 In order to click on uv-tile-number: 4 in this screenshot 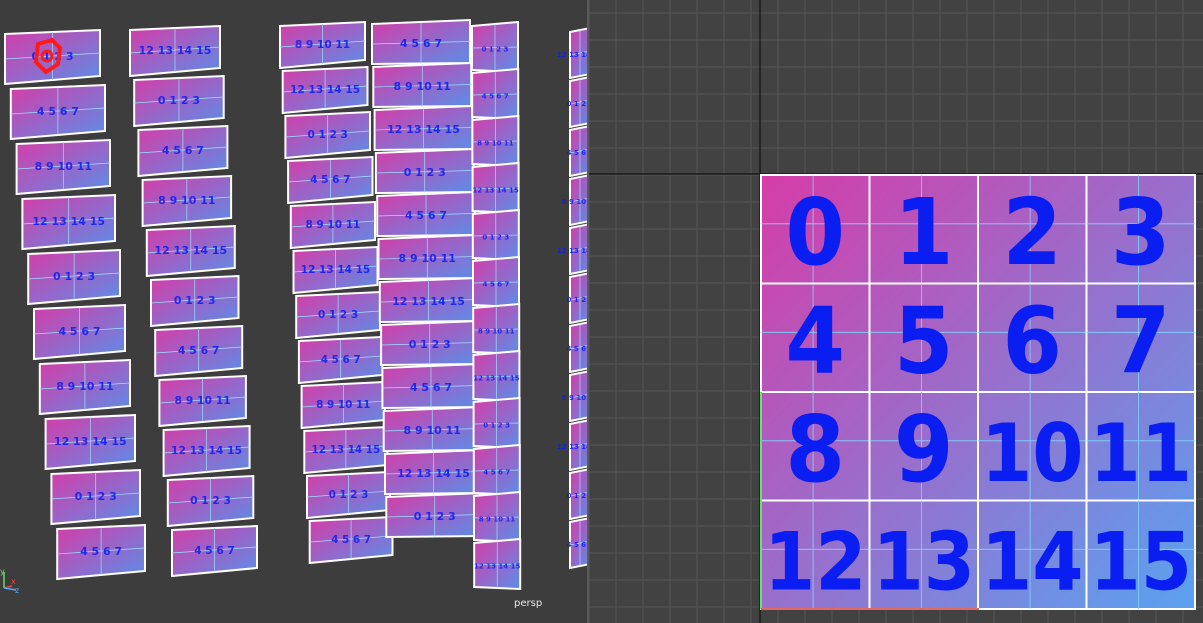, I will do `click(815, 340)`.